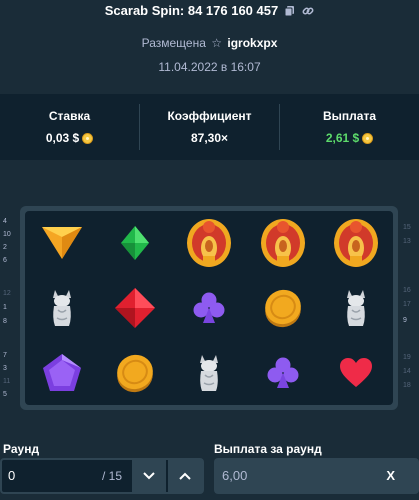  I want to click on payline-number: 19, so click(407, 357).